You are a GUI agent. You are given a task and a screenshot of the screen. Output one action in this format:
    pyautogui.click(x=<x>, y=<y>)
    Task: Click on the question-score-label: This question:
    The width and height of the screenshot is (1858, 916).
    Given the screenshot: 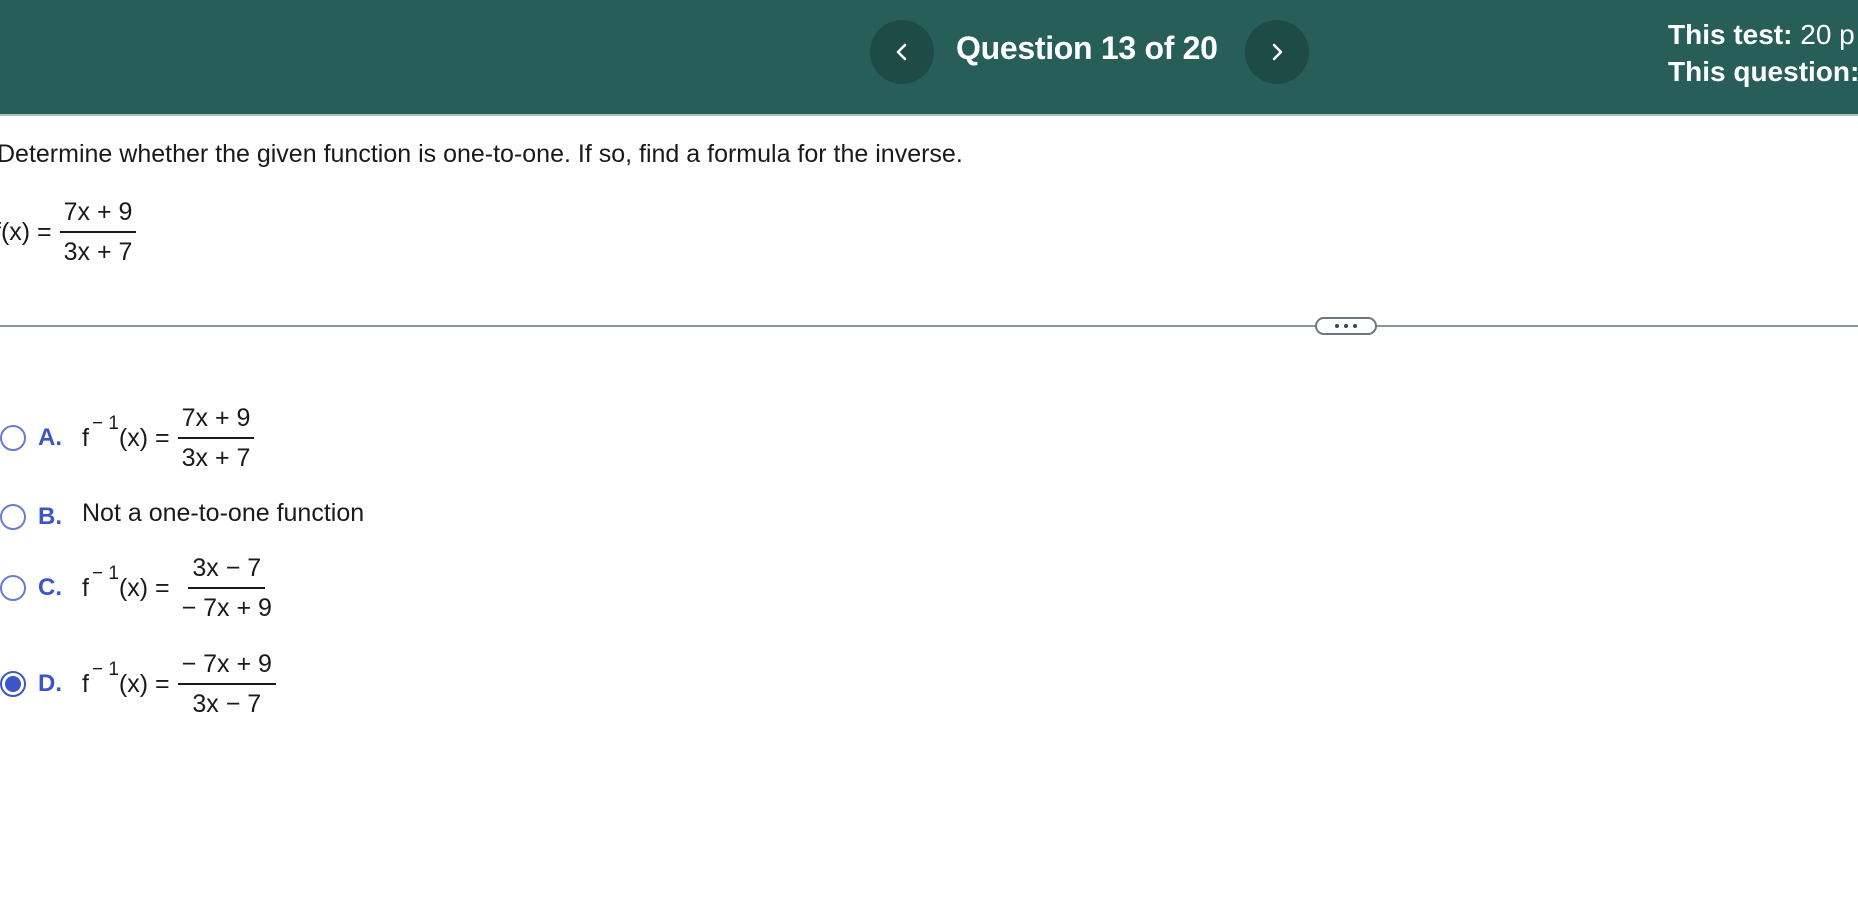 What is the action you would take?
    pyautogui.click(x=1763, y=71)
    